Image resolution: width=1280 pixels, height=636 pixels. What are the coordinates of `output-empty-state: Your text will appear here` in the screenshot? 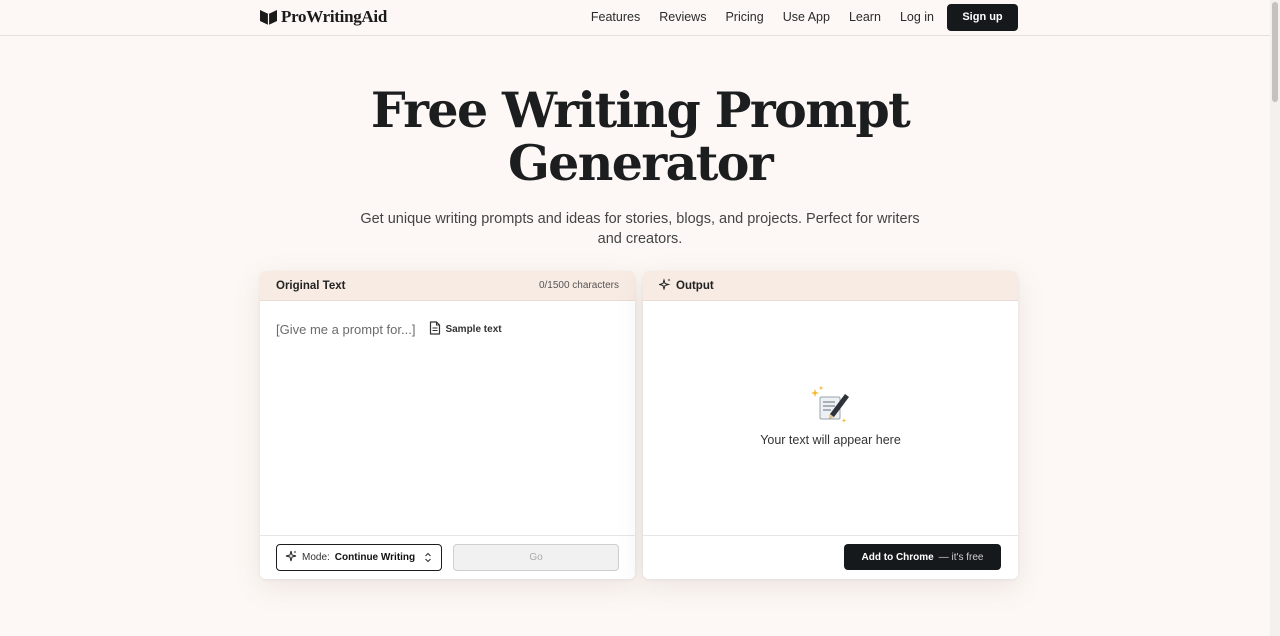 It's located at (830, 416).